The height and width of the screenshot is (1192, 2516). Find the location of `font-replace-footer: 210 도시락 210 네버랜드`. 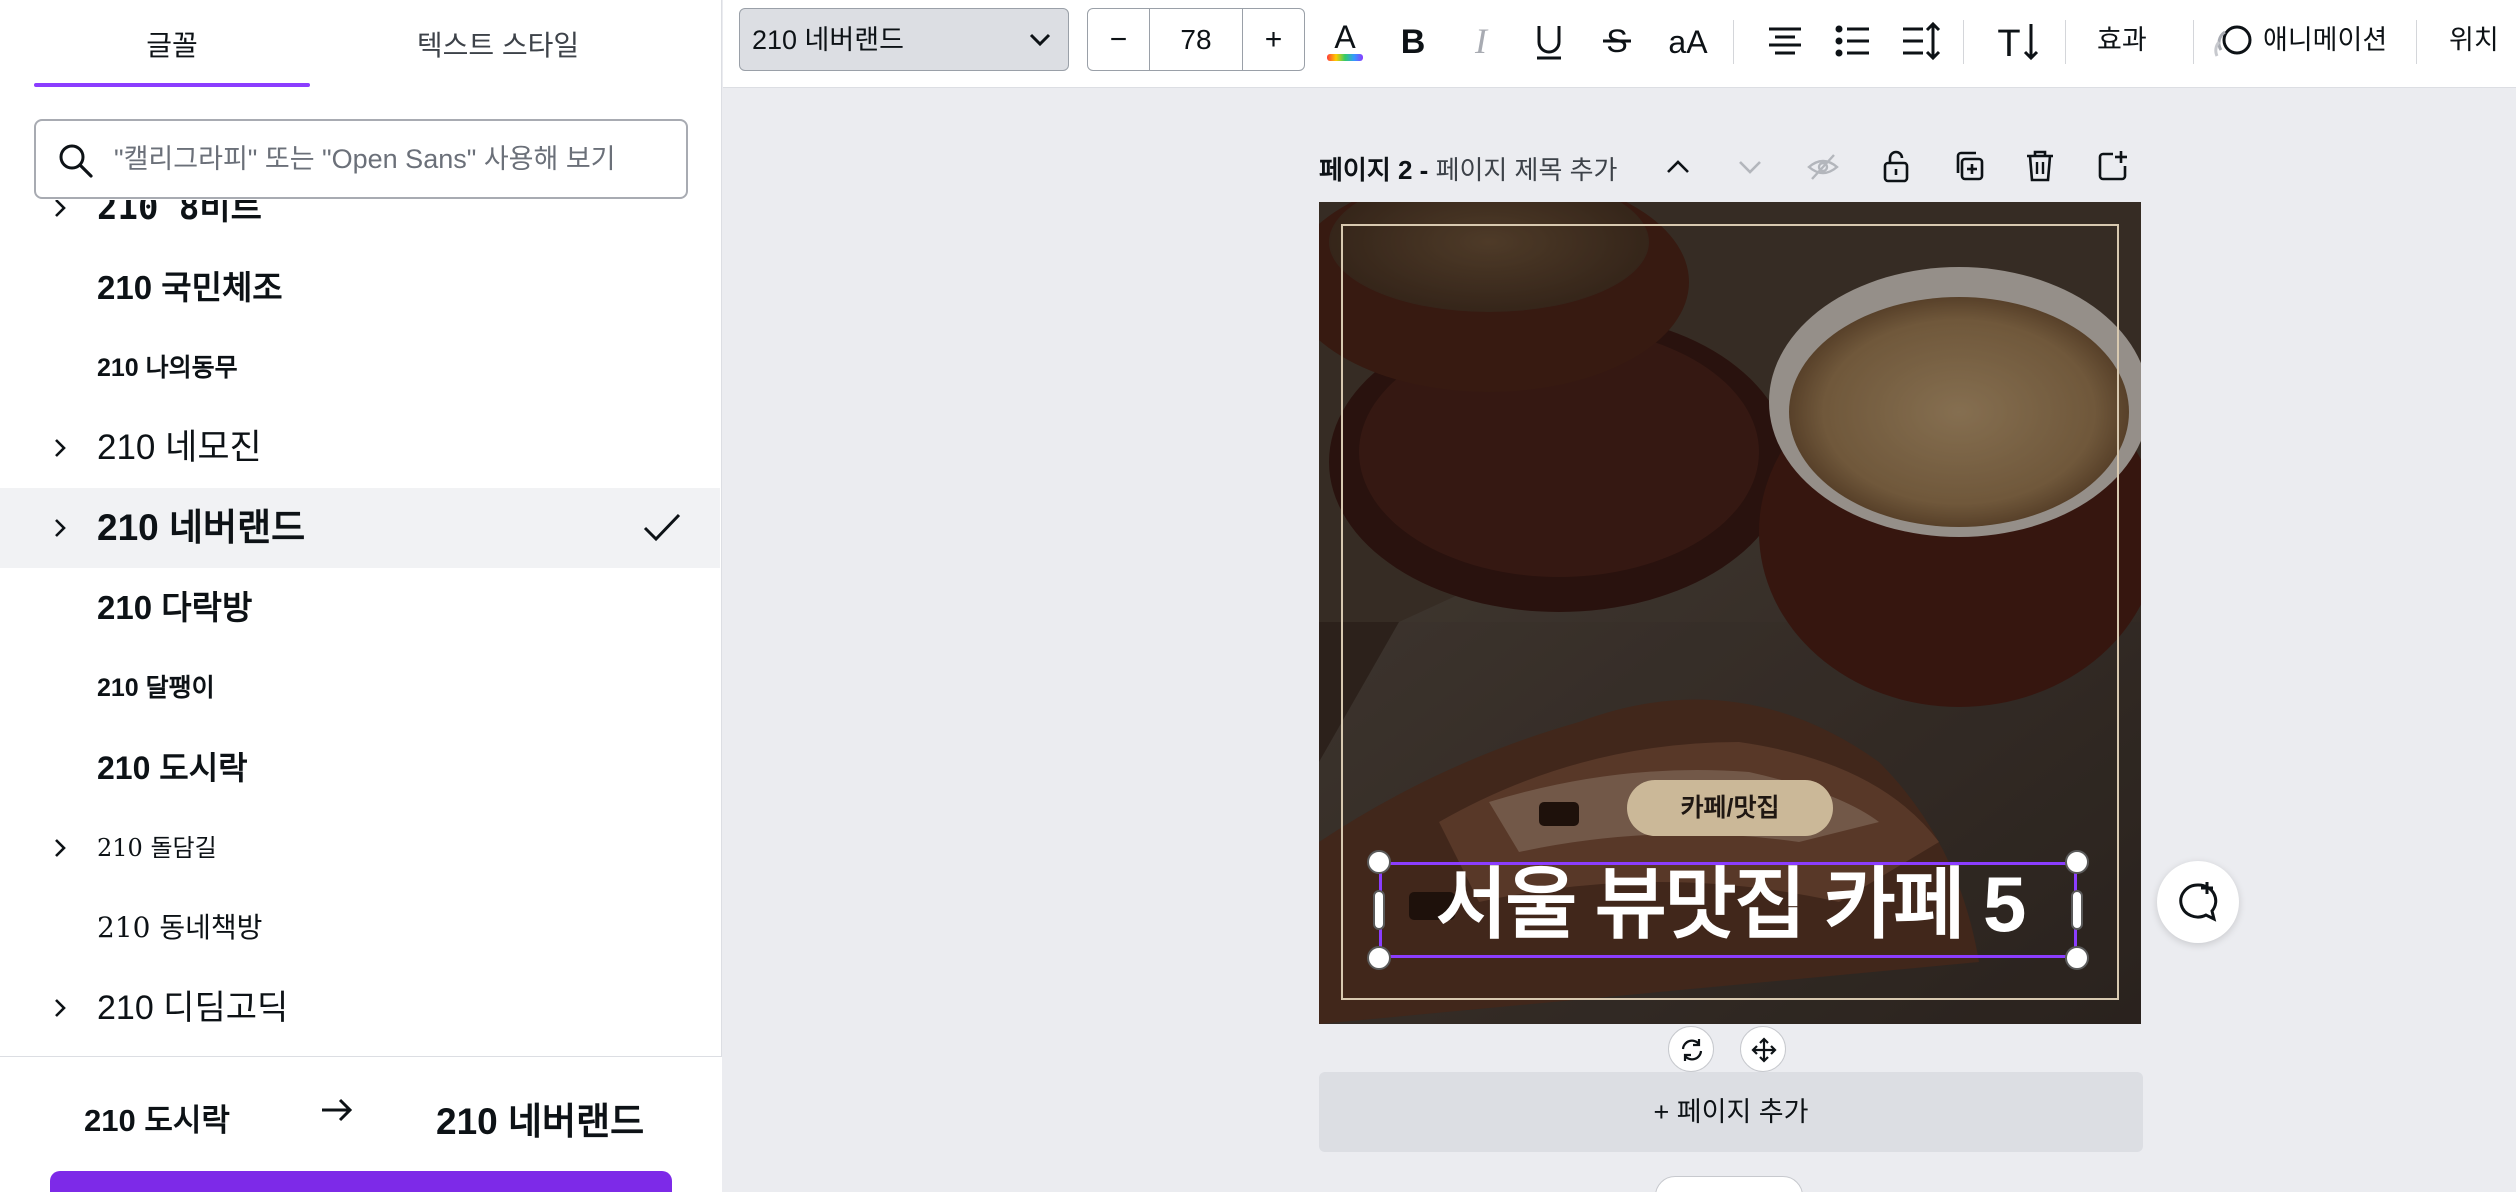

font-replace-footer: 210 도시락 210 네버랜드 is located at coordinates (361, 1124).